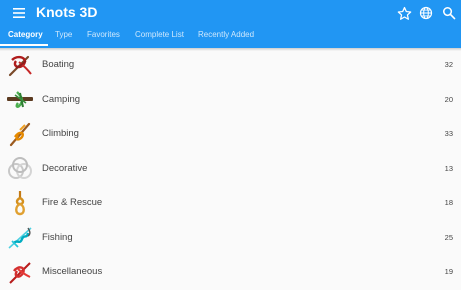  Describe the element at coordinates (20, 100) in the screenshot. I see `camping-knot-icon` at that location.